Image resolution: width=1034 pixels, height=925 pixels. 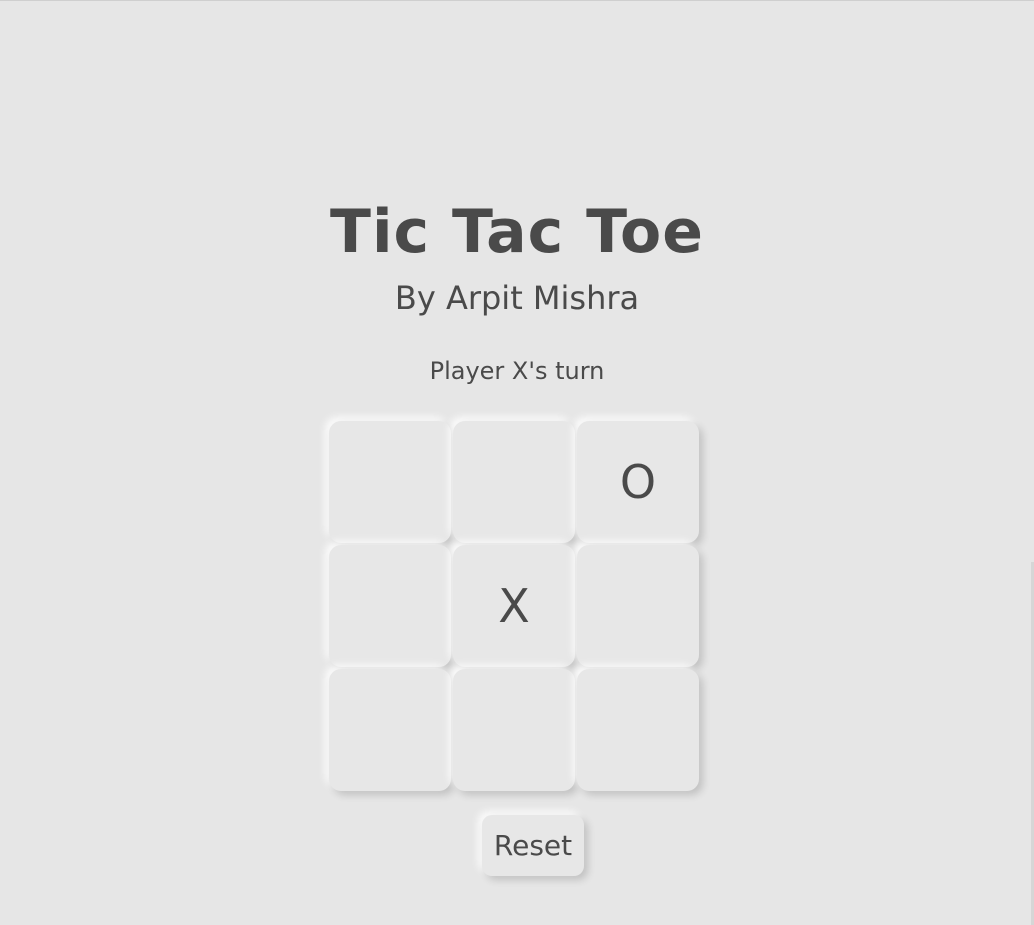 I want to click on author-subtitle: By Arpit Mishra, so click(x=517, y=298).